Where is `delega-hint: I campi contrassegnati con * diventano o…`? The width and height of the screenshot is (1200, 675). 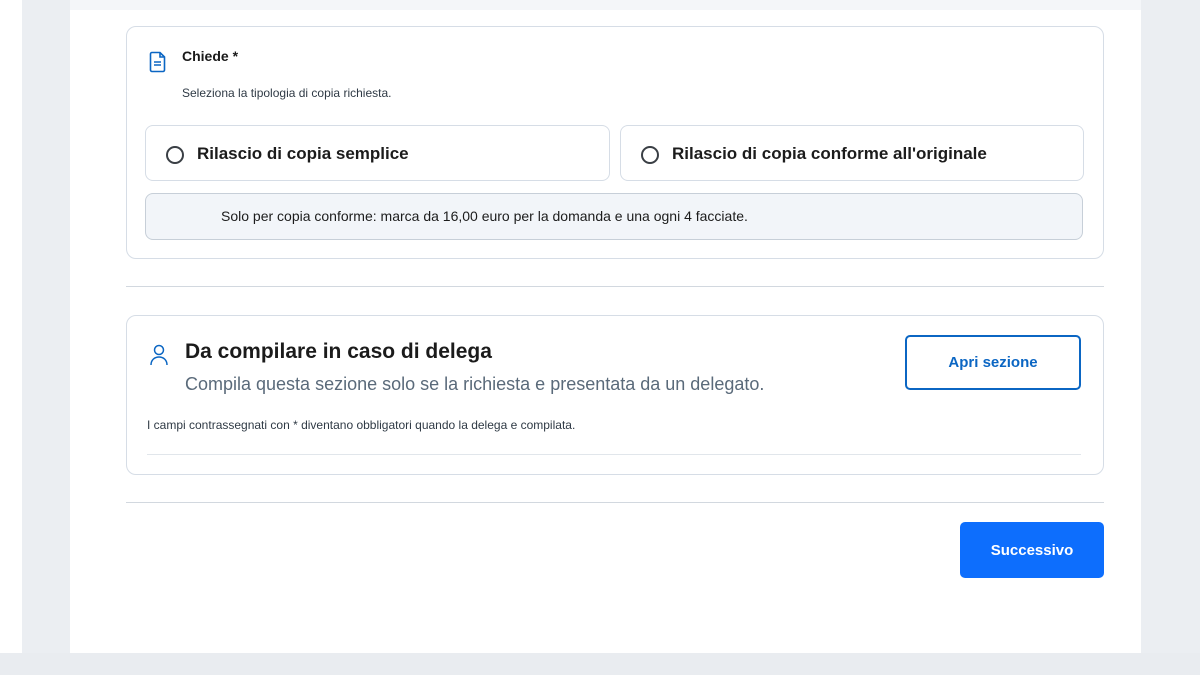 delega-hint: I campi contrassegnati con * diventano o… is located at coordinates (361, 425).